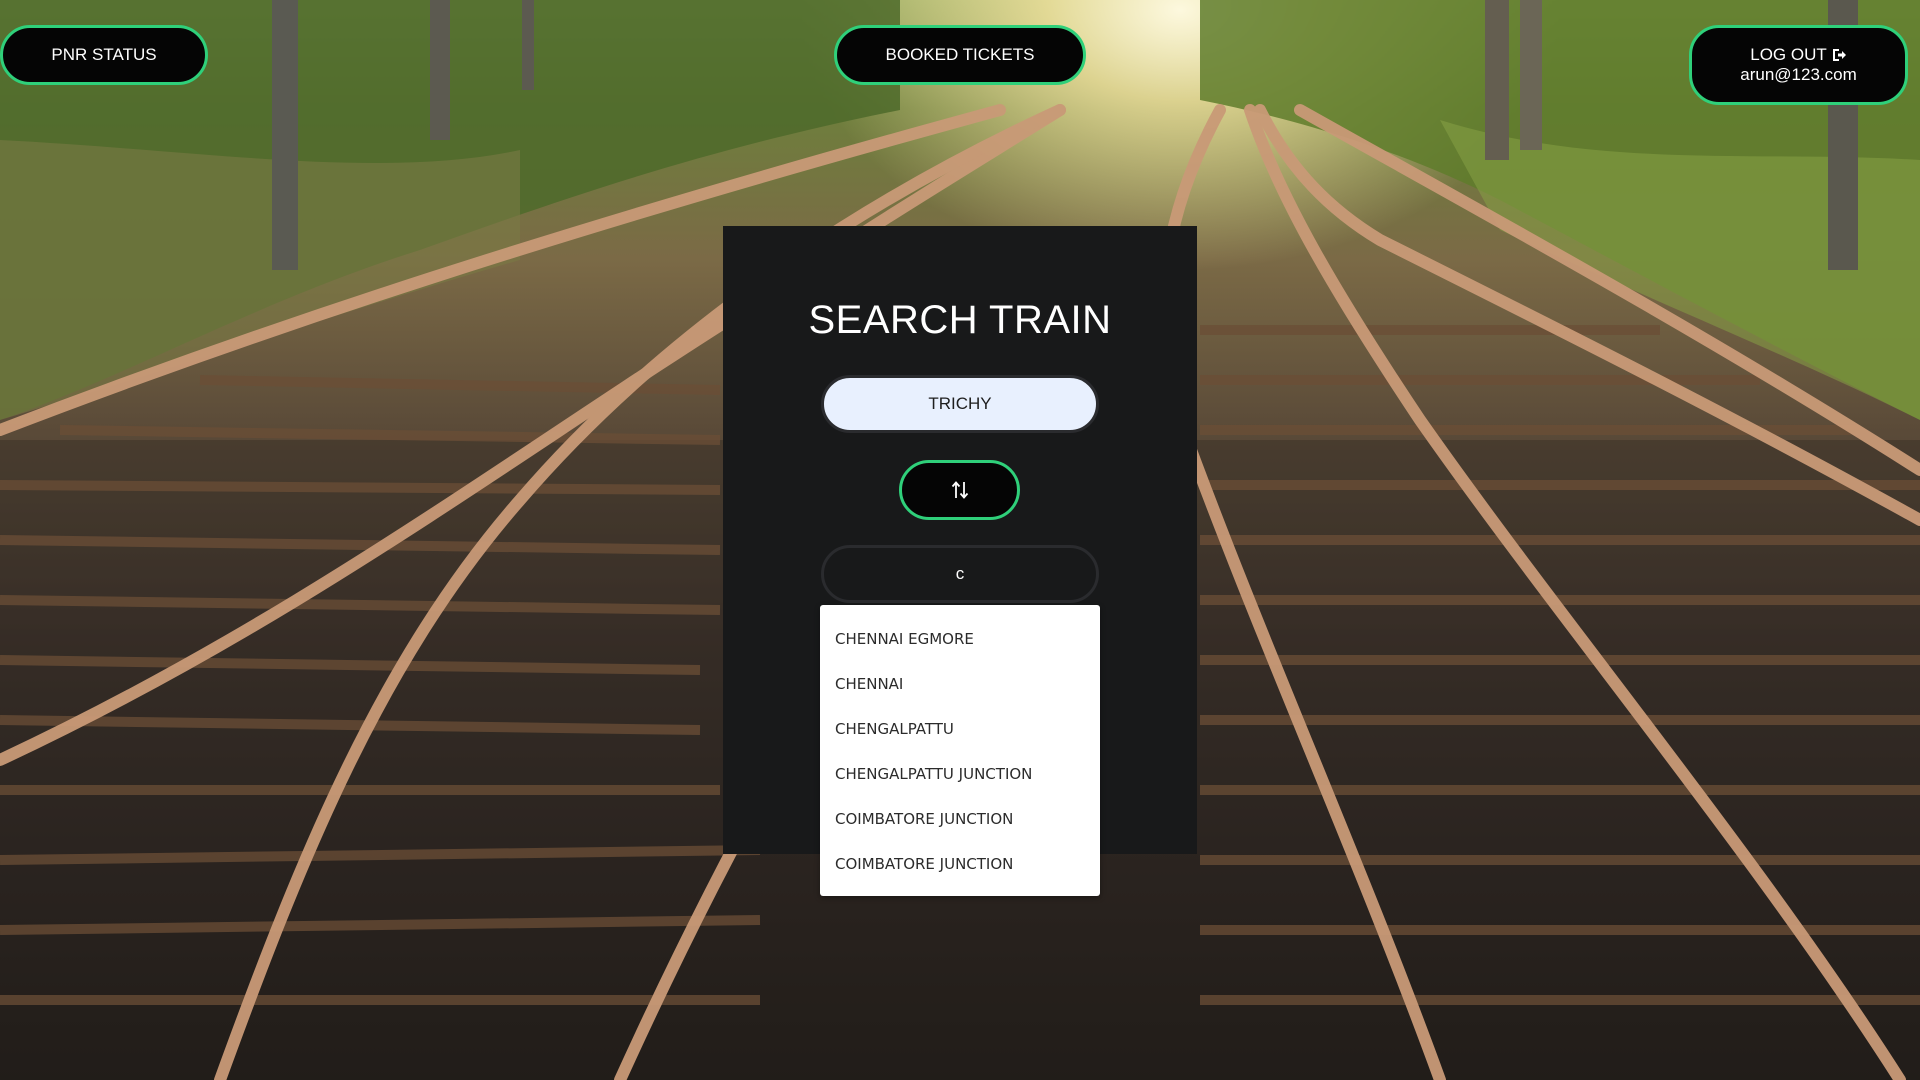  I want to click on suggestion-item: CHENGALPATTU, so click(960, 729).